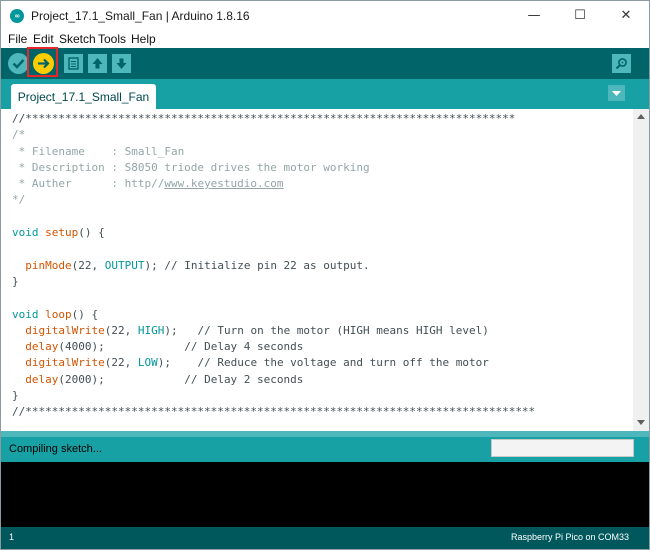 The width and height of the screenshot is (650, 550). I want to click on menu-bar: File Edit Sketch Tools Help, so click(325, 39).